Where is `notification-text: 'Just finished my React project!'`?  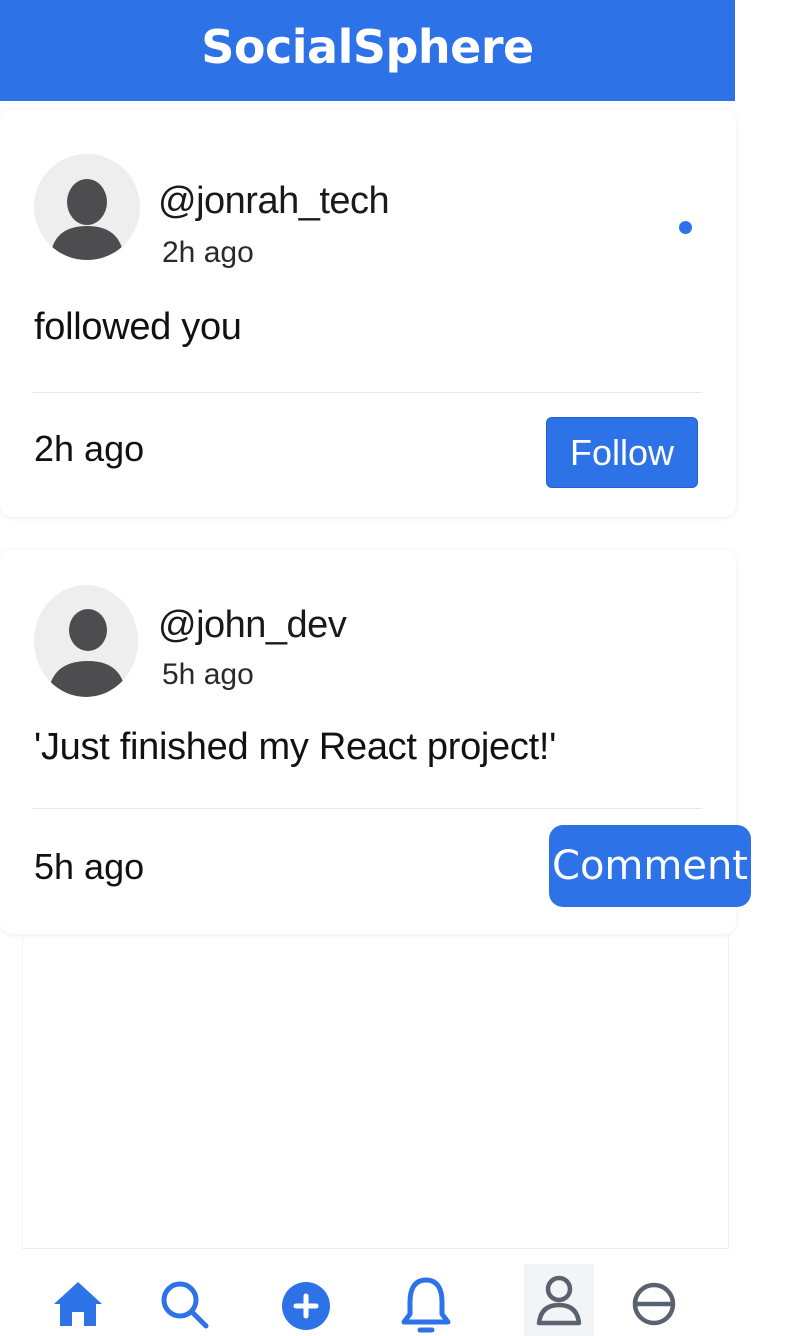
notification-text: 'Just finished my React project!' is located at coordinates (295, 747).